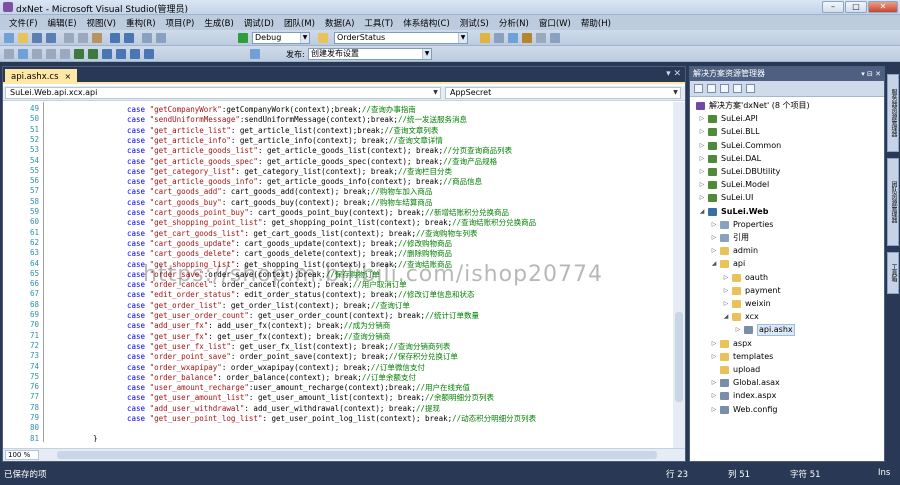  Describe the element at coordinates (339, 23) in the screenshot. I see `menu-item: 数据(A)` at that location.